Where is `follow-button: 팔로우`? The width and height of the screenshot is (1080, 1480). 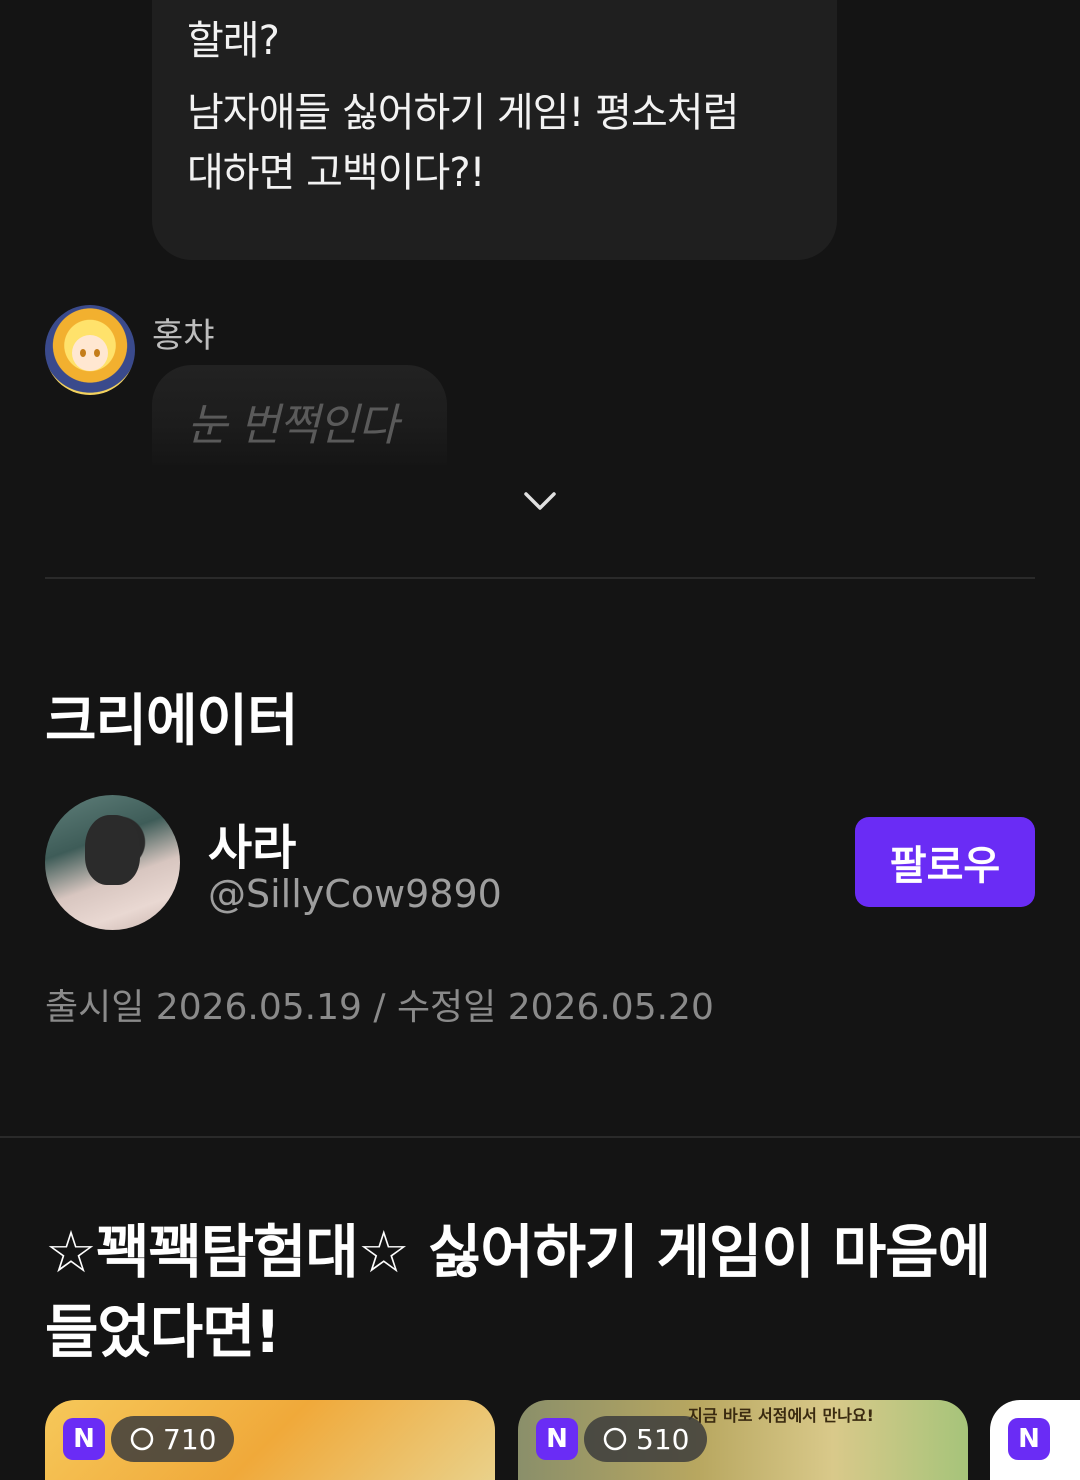 follow-button: 팔로우 is located at coordinates (945, 862).